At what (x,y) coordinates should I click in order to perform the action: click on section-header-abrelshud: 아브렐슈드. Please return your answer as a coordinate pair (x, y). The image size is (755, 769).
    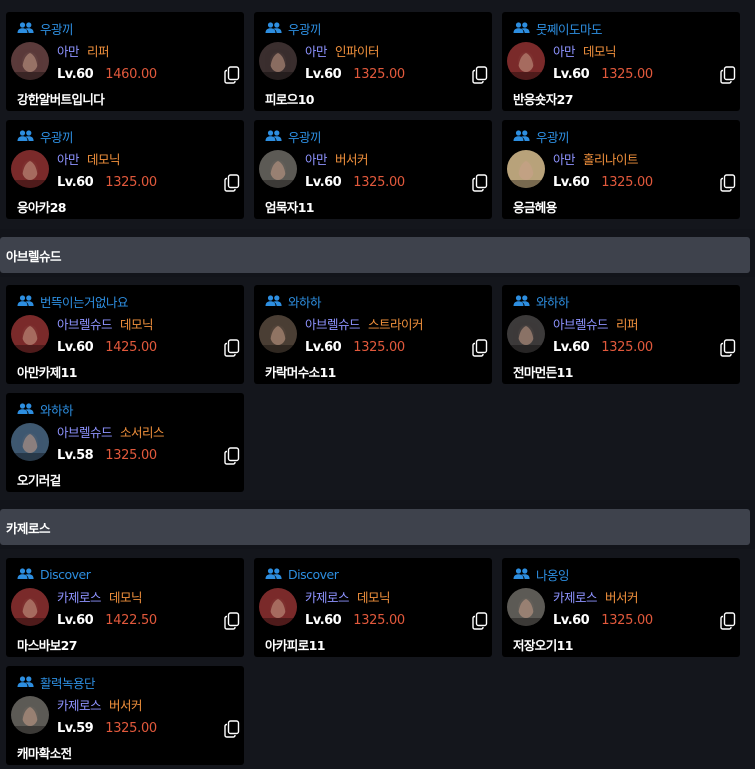
    Looking at the image, I should click on (375, 255).